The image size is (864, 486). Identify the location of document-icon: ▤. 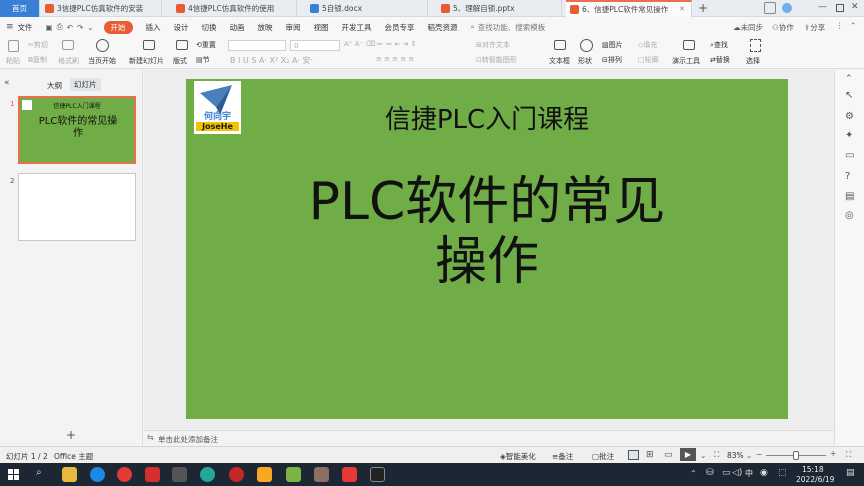
(849, 196).